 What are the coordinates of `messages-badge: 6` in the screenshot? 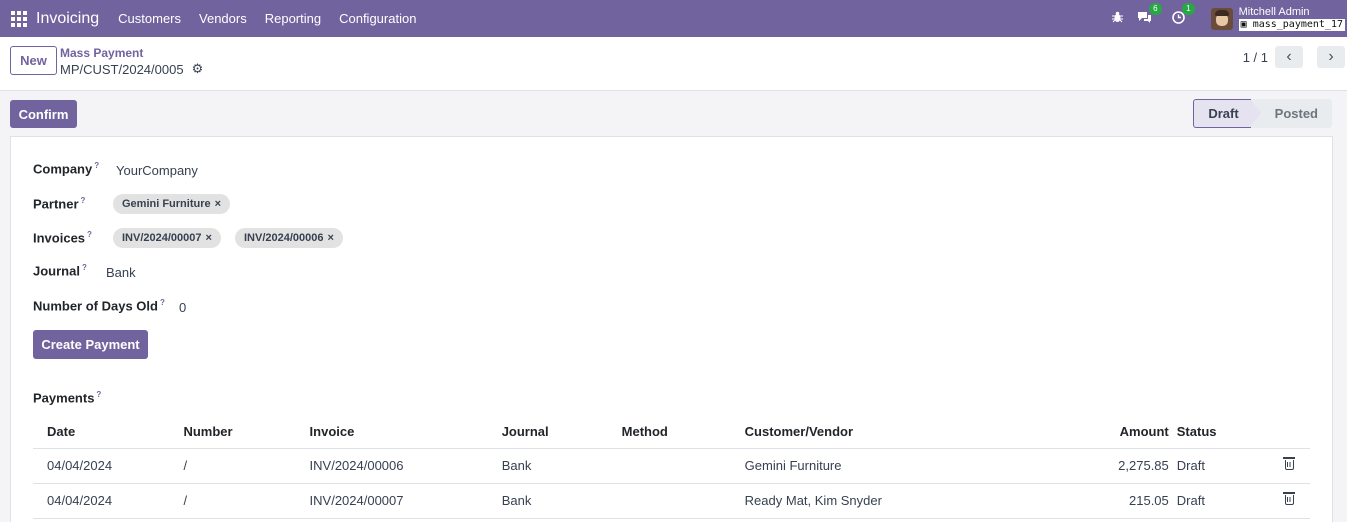 It's located at (1155, 8).